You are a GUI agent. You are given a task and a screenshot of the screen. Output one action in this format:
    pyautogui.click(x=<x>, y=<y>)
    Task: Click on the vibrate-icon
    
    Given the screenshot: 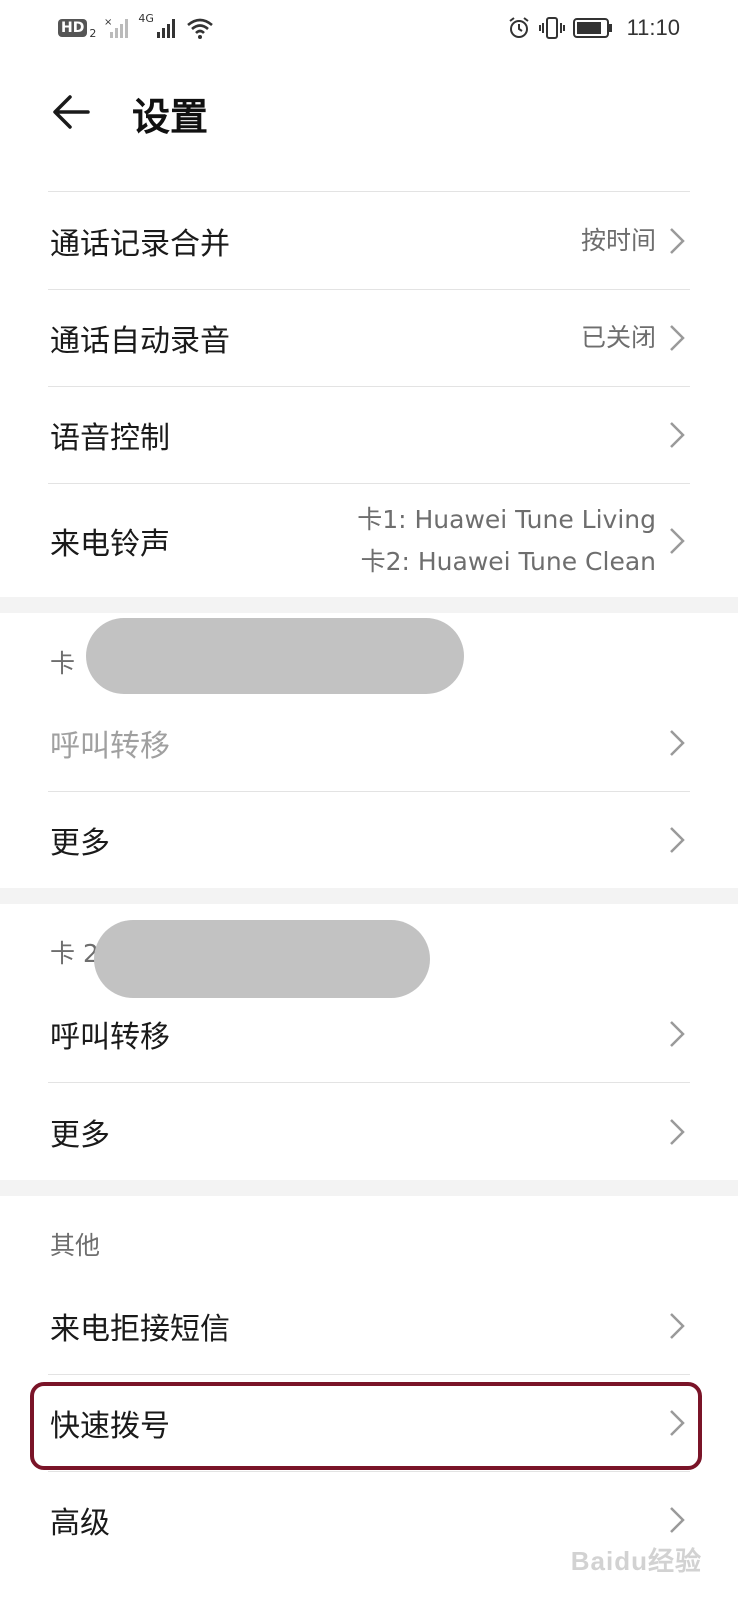 What is the action you would take?
    pyautogui.click(x=551, y=28)
    